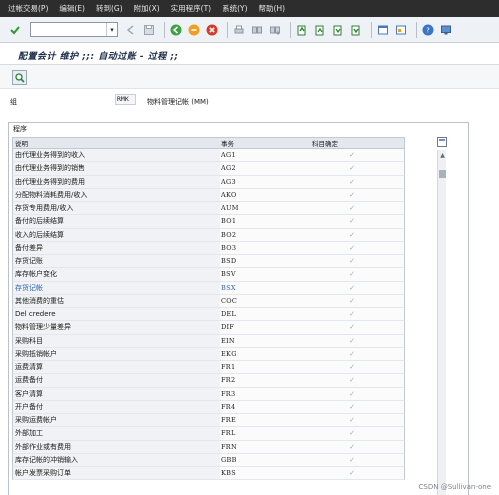  Describe the element at coordinates (260, 221) in the screenshot. I see `cell-transaction: BO1` at that location.